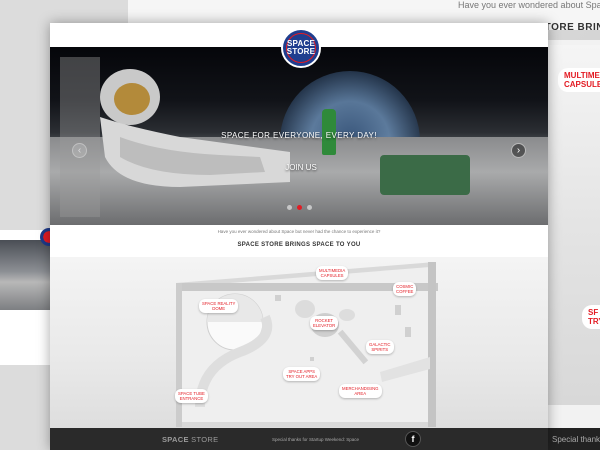  What do you see at coordinates (191, 396) in the screenshot?
I see `map-label-space-tube-entrance: SPACE TUBE ENTRANCE` at bounding box center [191, 396].